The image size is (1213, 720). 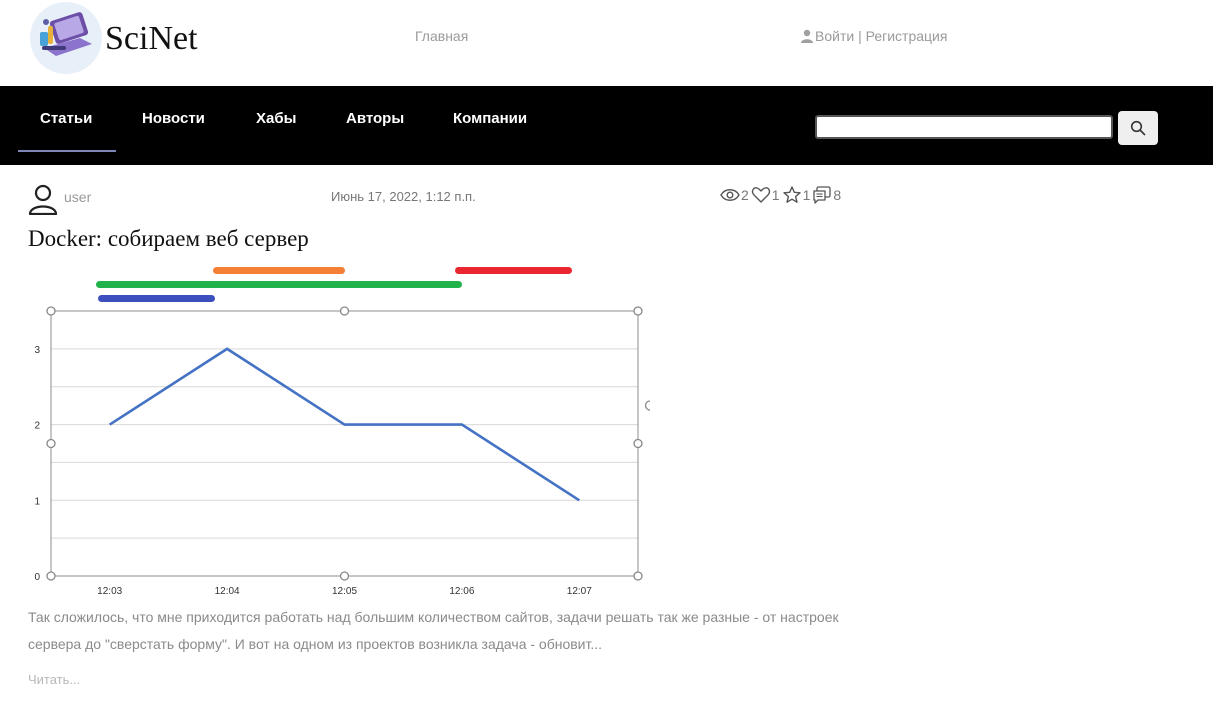 What do you see at coordinates (67, 151) in the screenshot?
I see `active-tab-indicator` at bounding box center [67, 151].